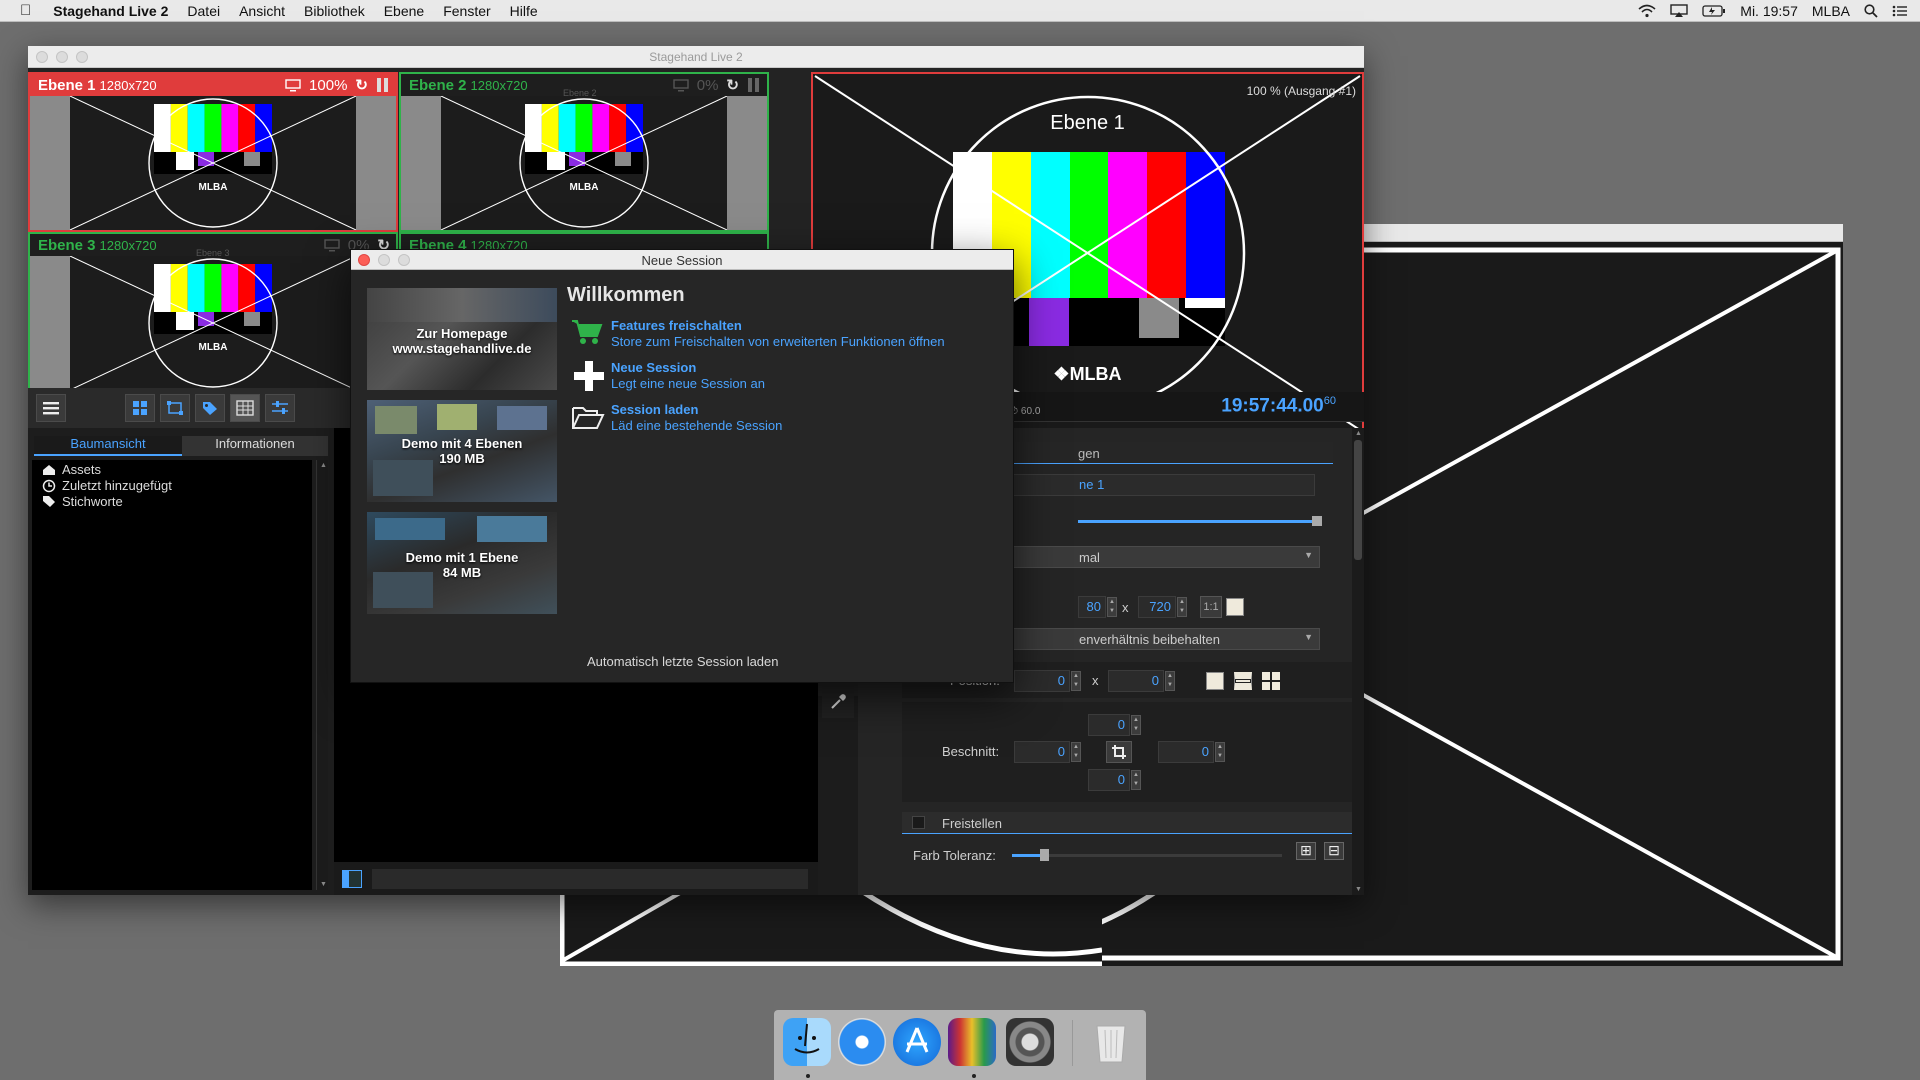  I want to click on align-split-button, so click(1243, 681).